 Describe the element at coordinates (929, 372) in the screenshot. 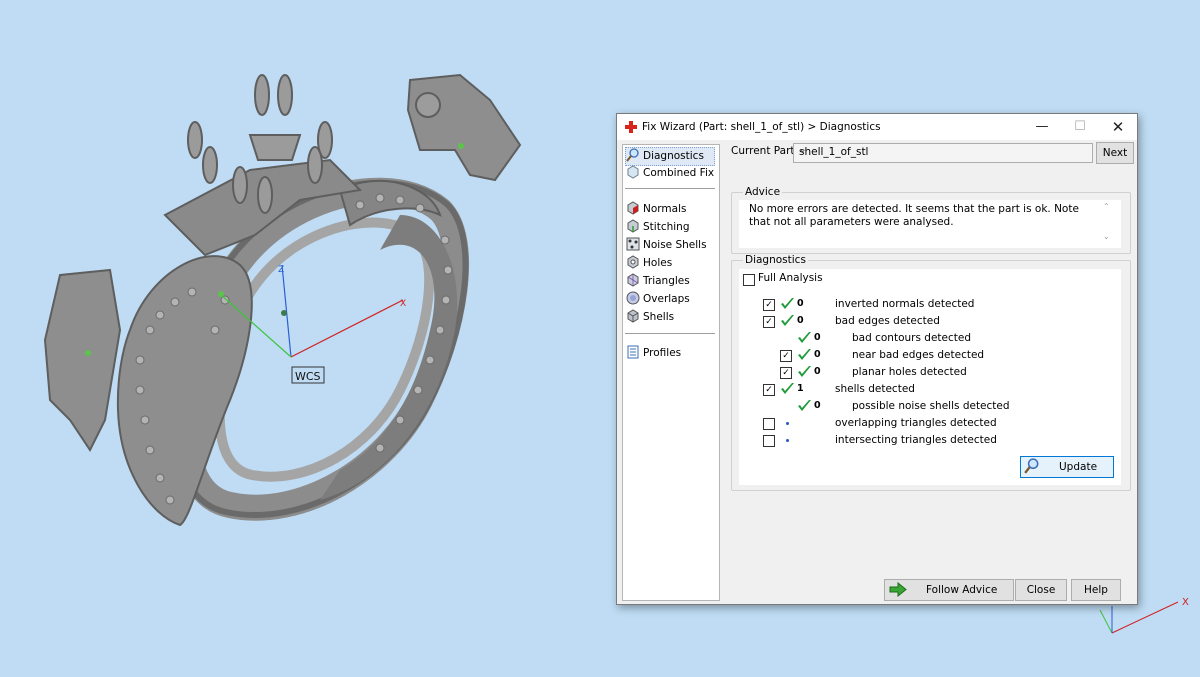

I see `diagnostic-row: ✓ 0 planar holes detected` at that location.